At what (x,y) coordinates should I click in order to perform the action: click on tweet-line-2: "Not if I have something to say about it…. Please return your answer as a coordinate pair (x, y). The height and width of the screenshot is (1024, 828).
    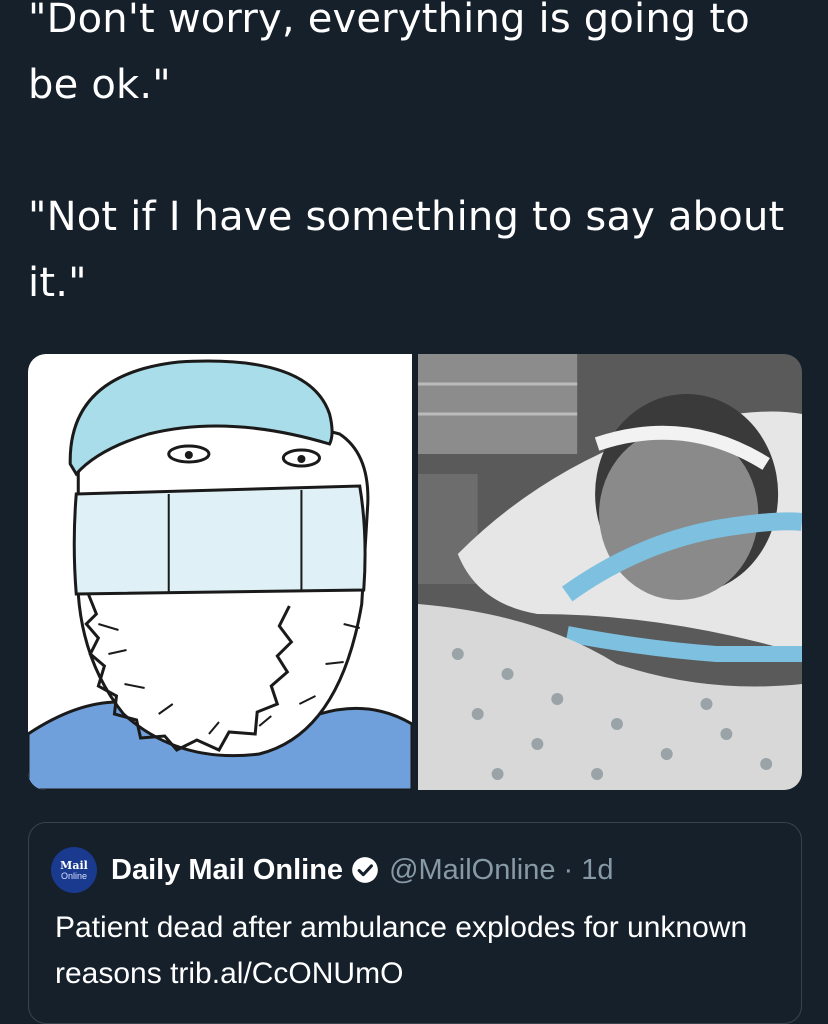
    Looking at the image, I should click on (406, 250).